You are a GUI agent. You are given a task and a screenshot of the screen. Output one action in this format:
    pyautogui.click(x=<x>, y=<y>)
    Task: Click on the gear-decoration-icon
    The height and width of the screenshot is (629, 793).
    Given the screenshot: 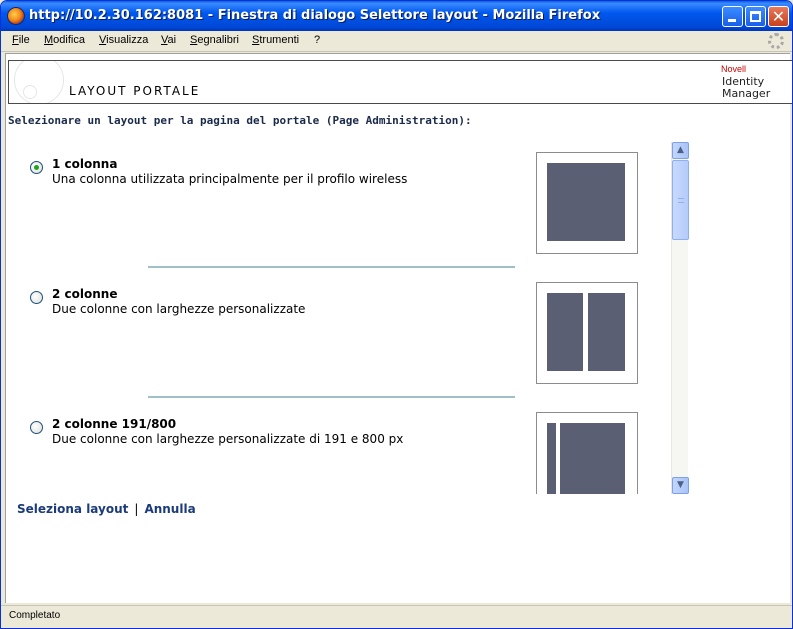 What is the action you would take?
    pyautogui.click(x=39, y=82)
    